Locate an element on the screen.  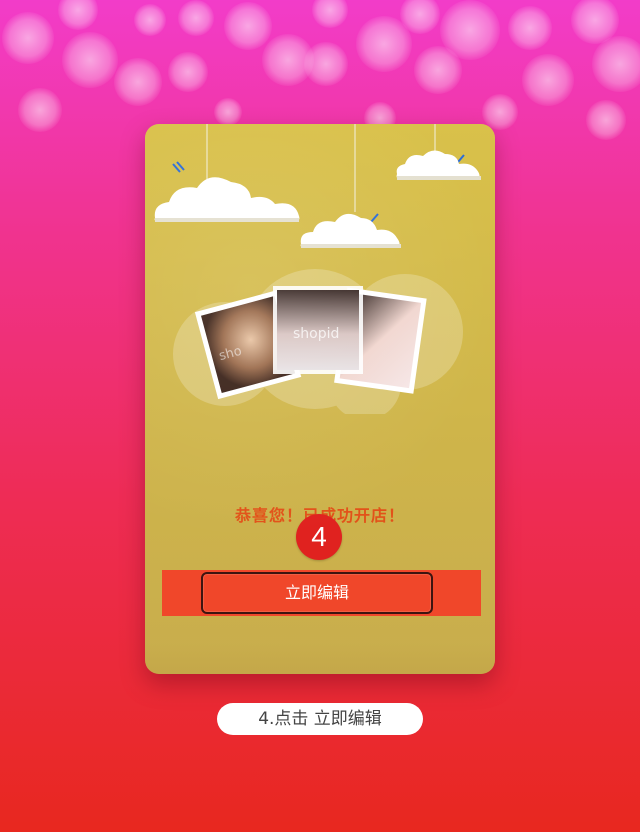
cloud-small is located at coordinates (438, 165).